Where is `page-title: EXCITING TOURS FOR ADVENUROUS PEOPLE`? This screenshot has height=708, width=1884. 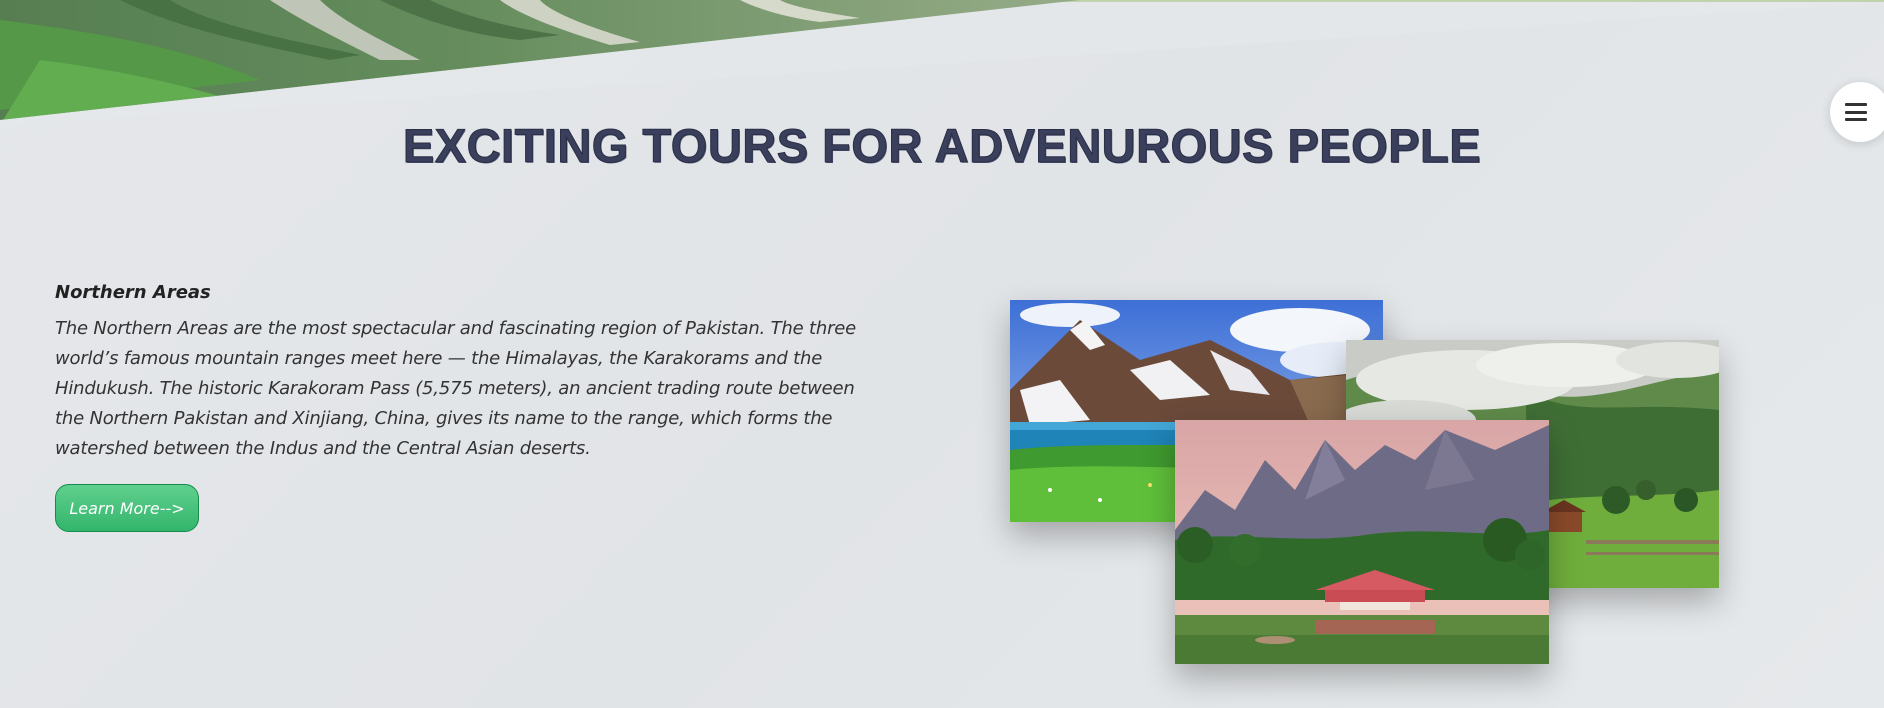
page-title: EXCITING TOURS FOR ADVENUROUS PEOPLE is located at coordinates (942, 146).